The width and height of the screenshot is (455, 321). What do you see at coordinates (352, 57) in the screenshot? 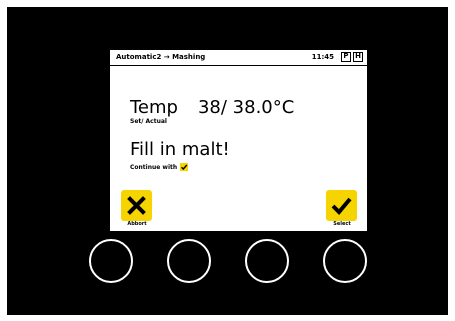
I see `mode-indicators: P H` at bounding box center [352, 57].